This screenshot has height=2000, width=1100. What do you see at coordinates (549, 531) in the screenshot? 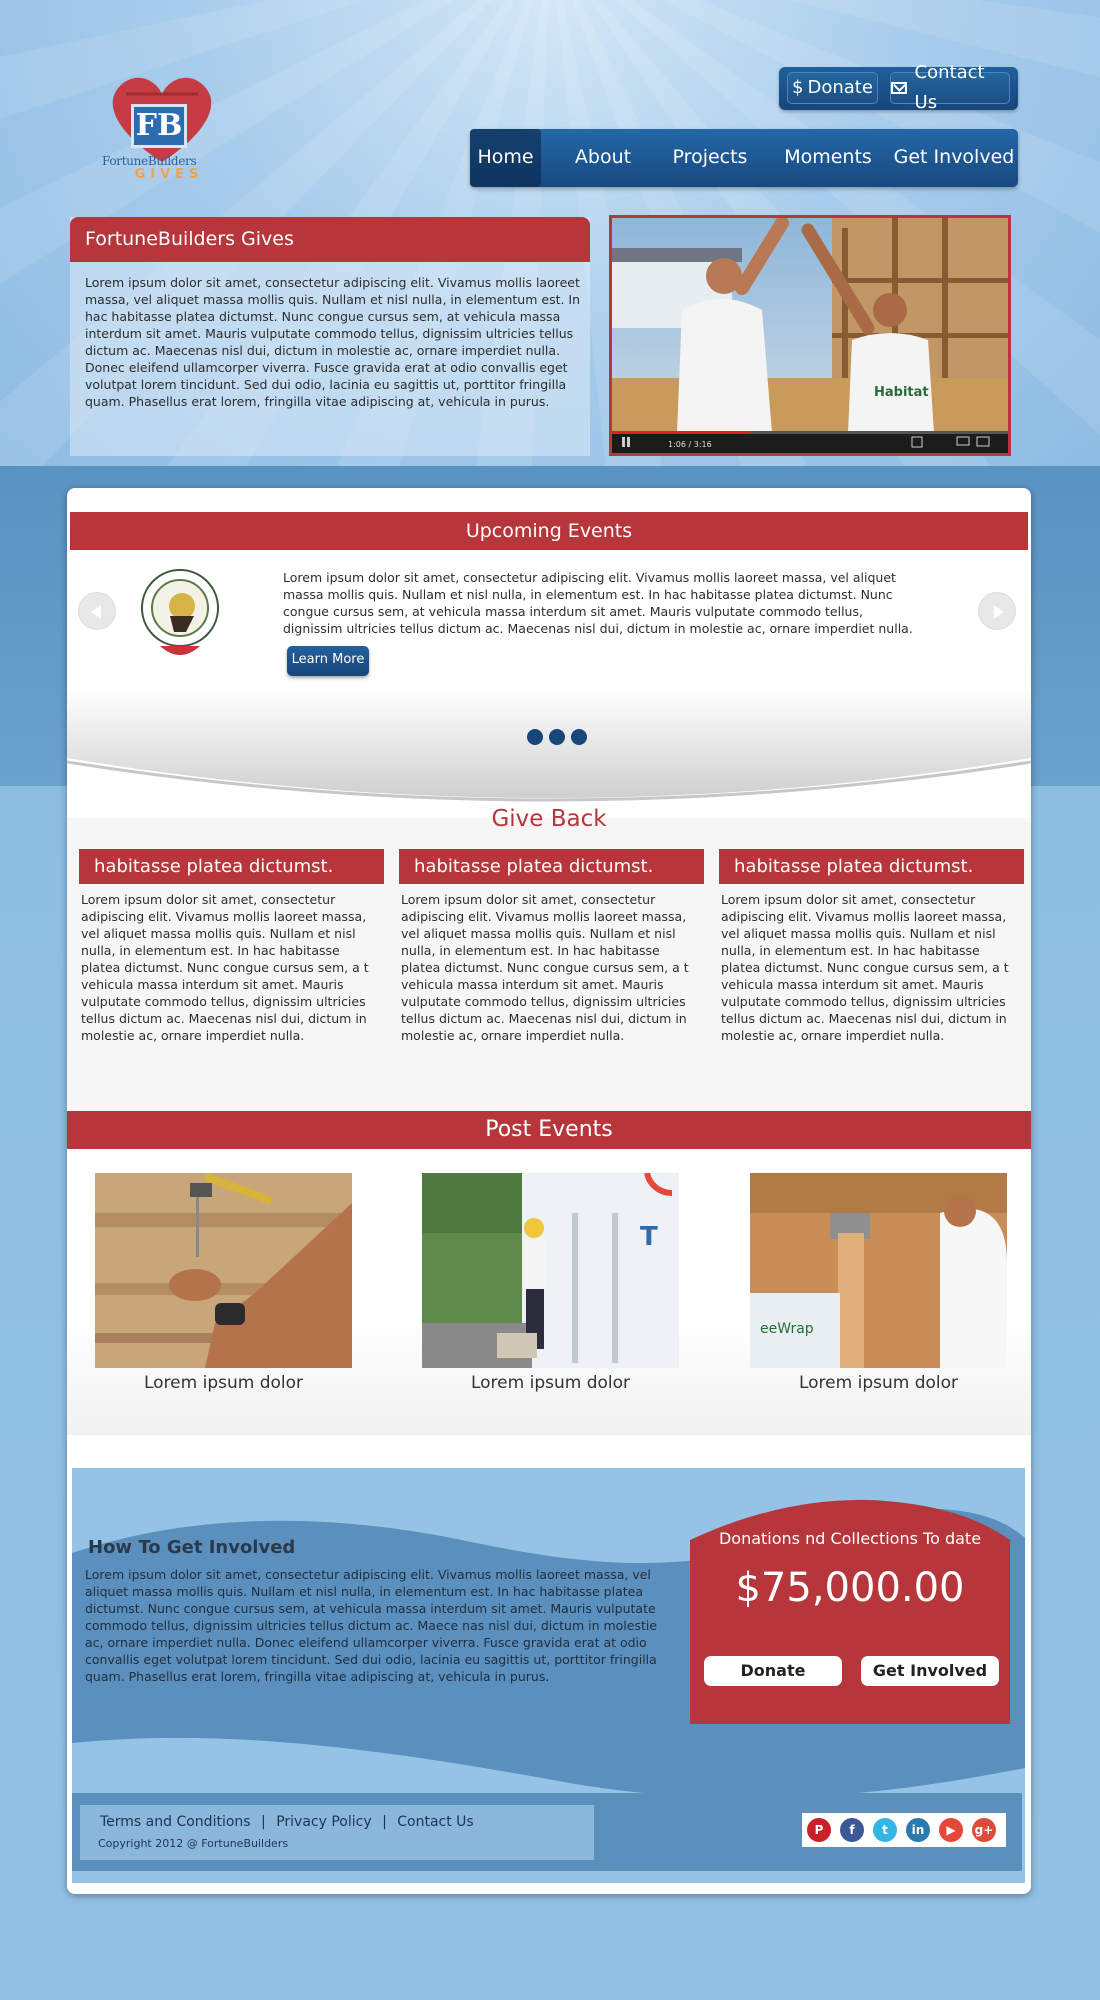
I see `upcoming-events-title: Upcoming Events` at bounding box center [549, 531].